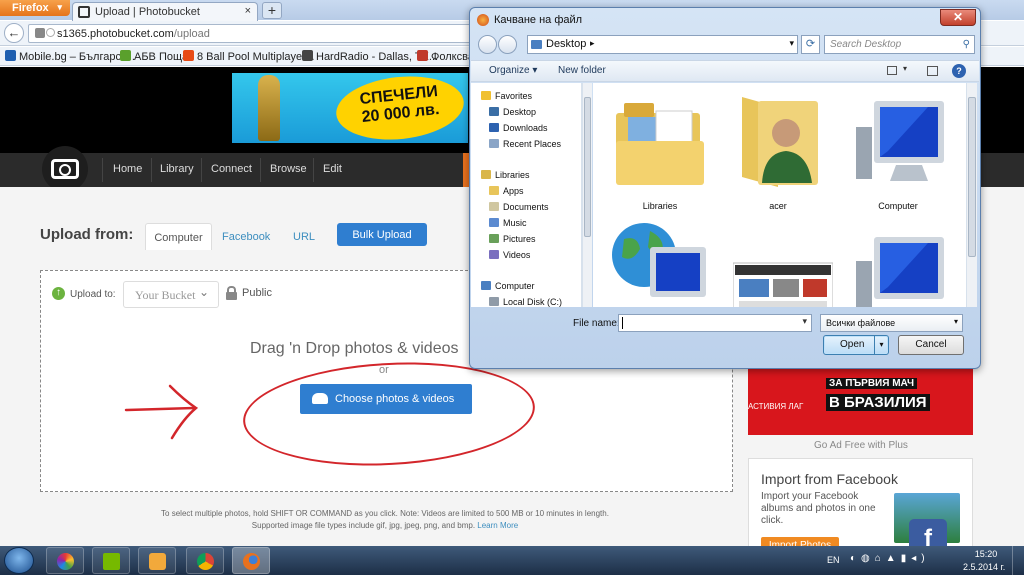 Image resolution: width=1024 pixels, height=575 pixels. What do you see at coordinates (505, 175) in the screenshot?
I see `nav-pane-item: Libraries` at bounding box center [505, 175].